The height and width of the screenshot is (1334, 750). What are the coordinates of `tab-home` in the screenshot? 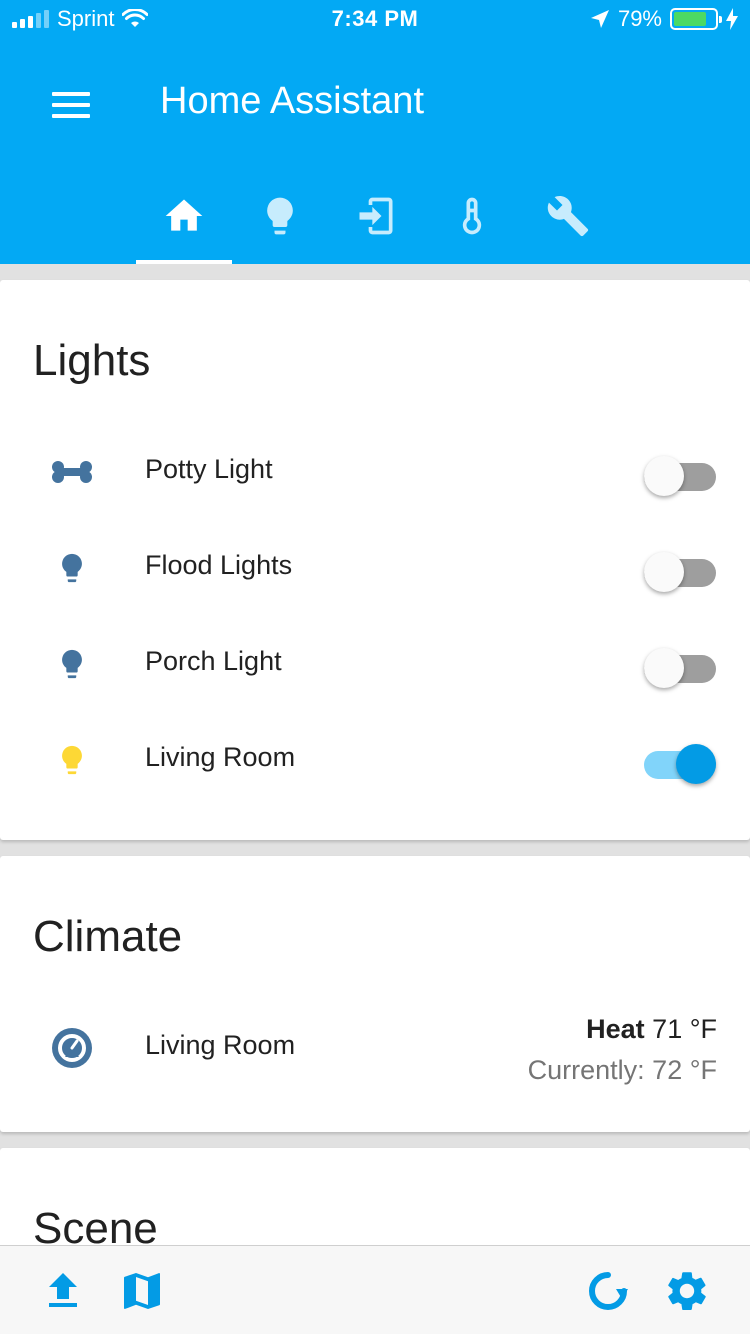 It's located at (184, 220).